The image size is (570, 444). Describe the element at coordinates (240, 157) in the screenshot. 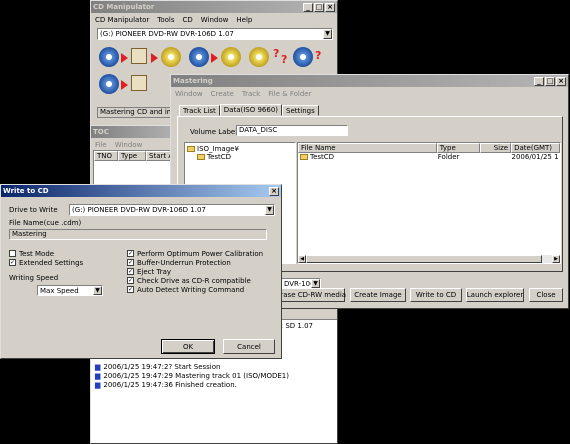

I see `tree-child: TestCD` at that location.